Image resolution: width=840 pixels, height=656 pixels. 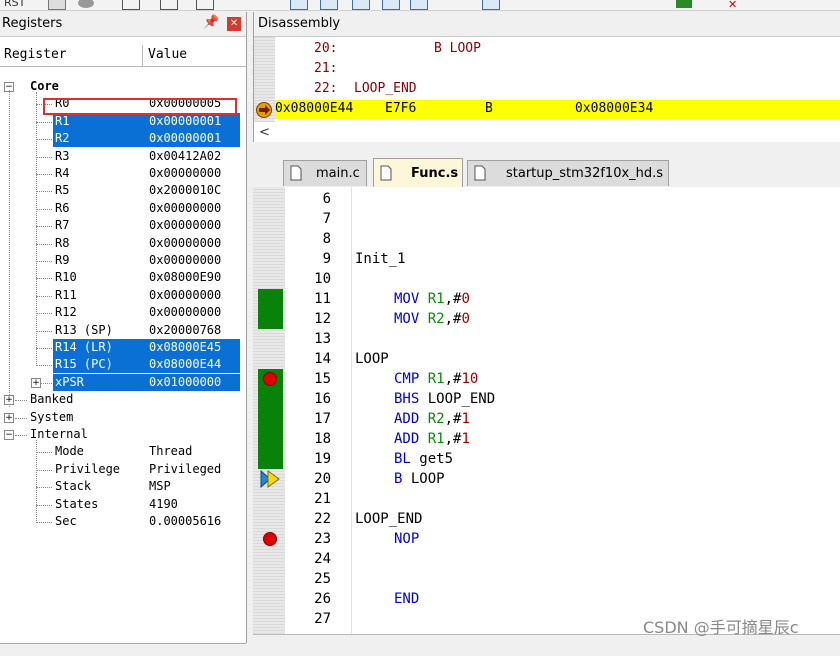 I want to click on line-number: 9, so click(x=326, y=259).